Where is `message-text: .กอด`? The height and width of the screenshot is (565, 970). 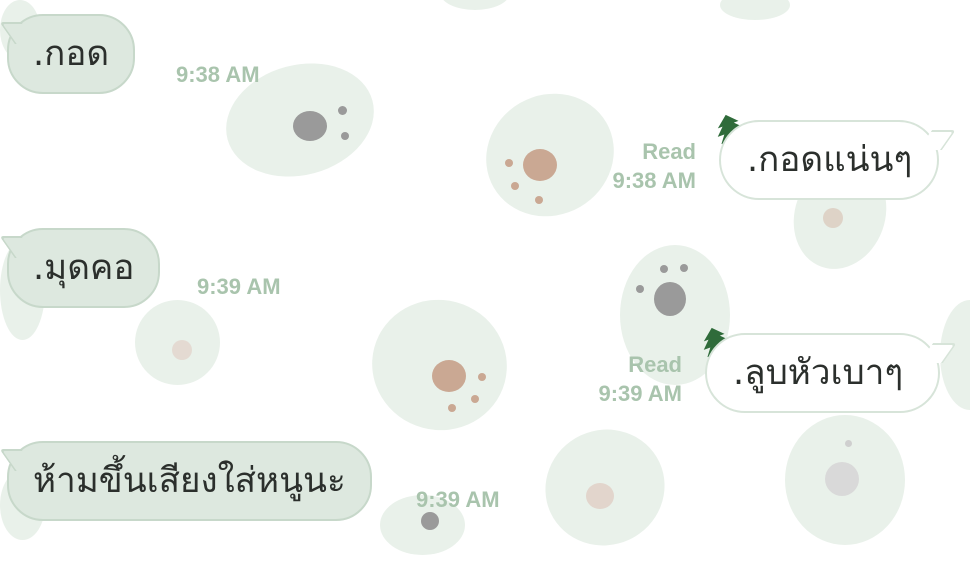
message-text: .กอด is located at coordinates (71, 53).